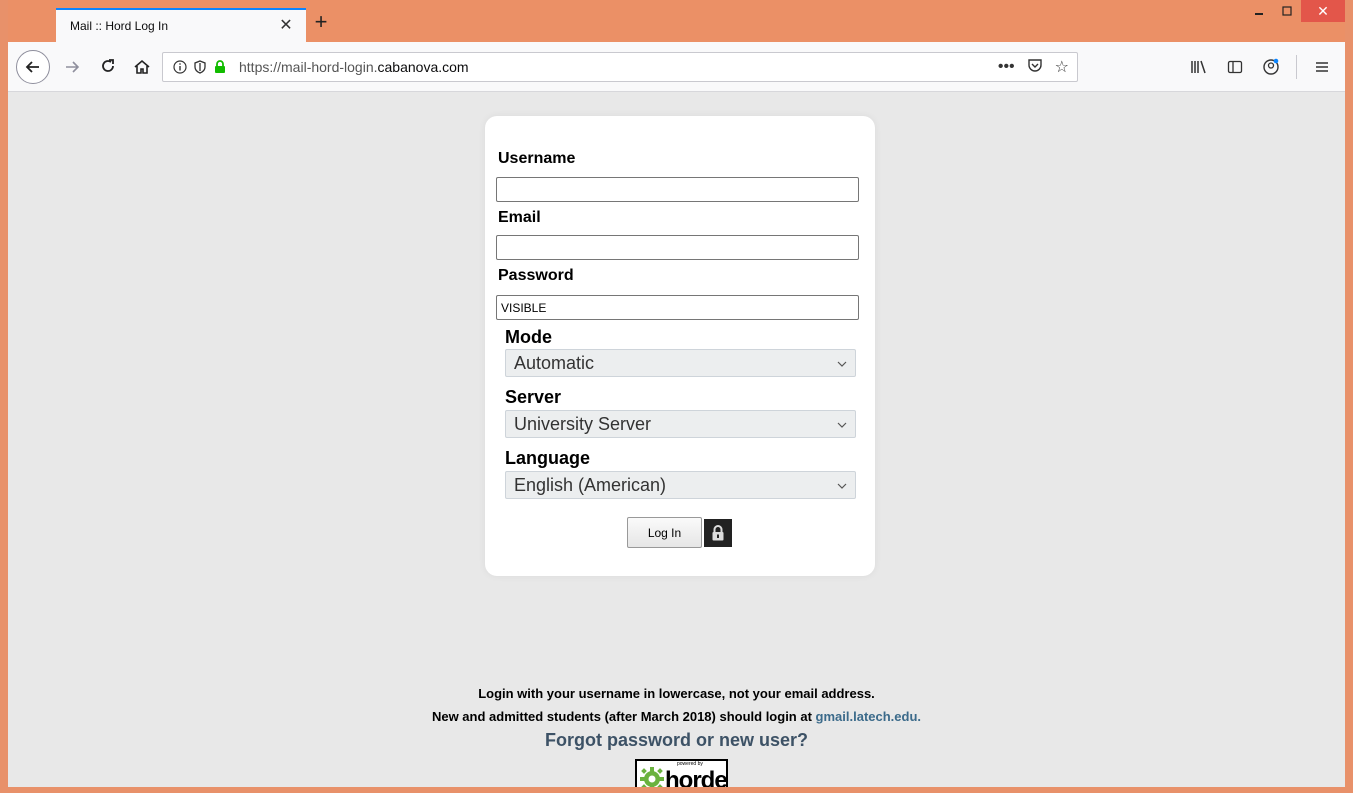 The height and width of the screenshot is (793, 1353). I want to click on login-button: Log In, so click(664, 532).